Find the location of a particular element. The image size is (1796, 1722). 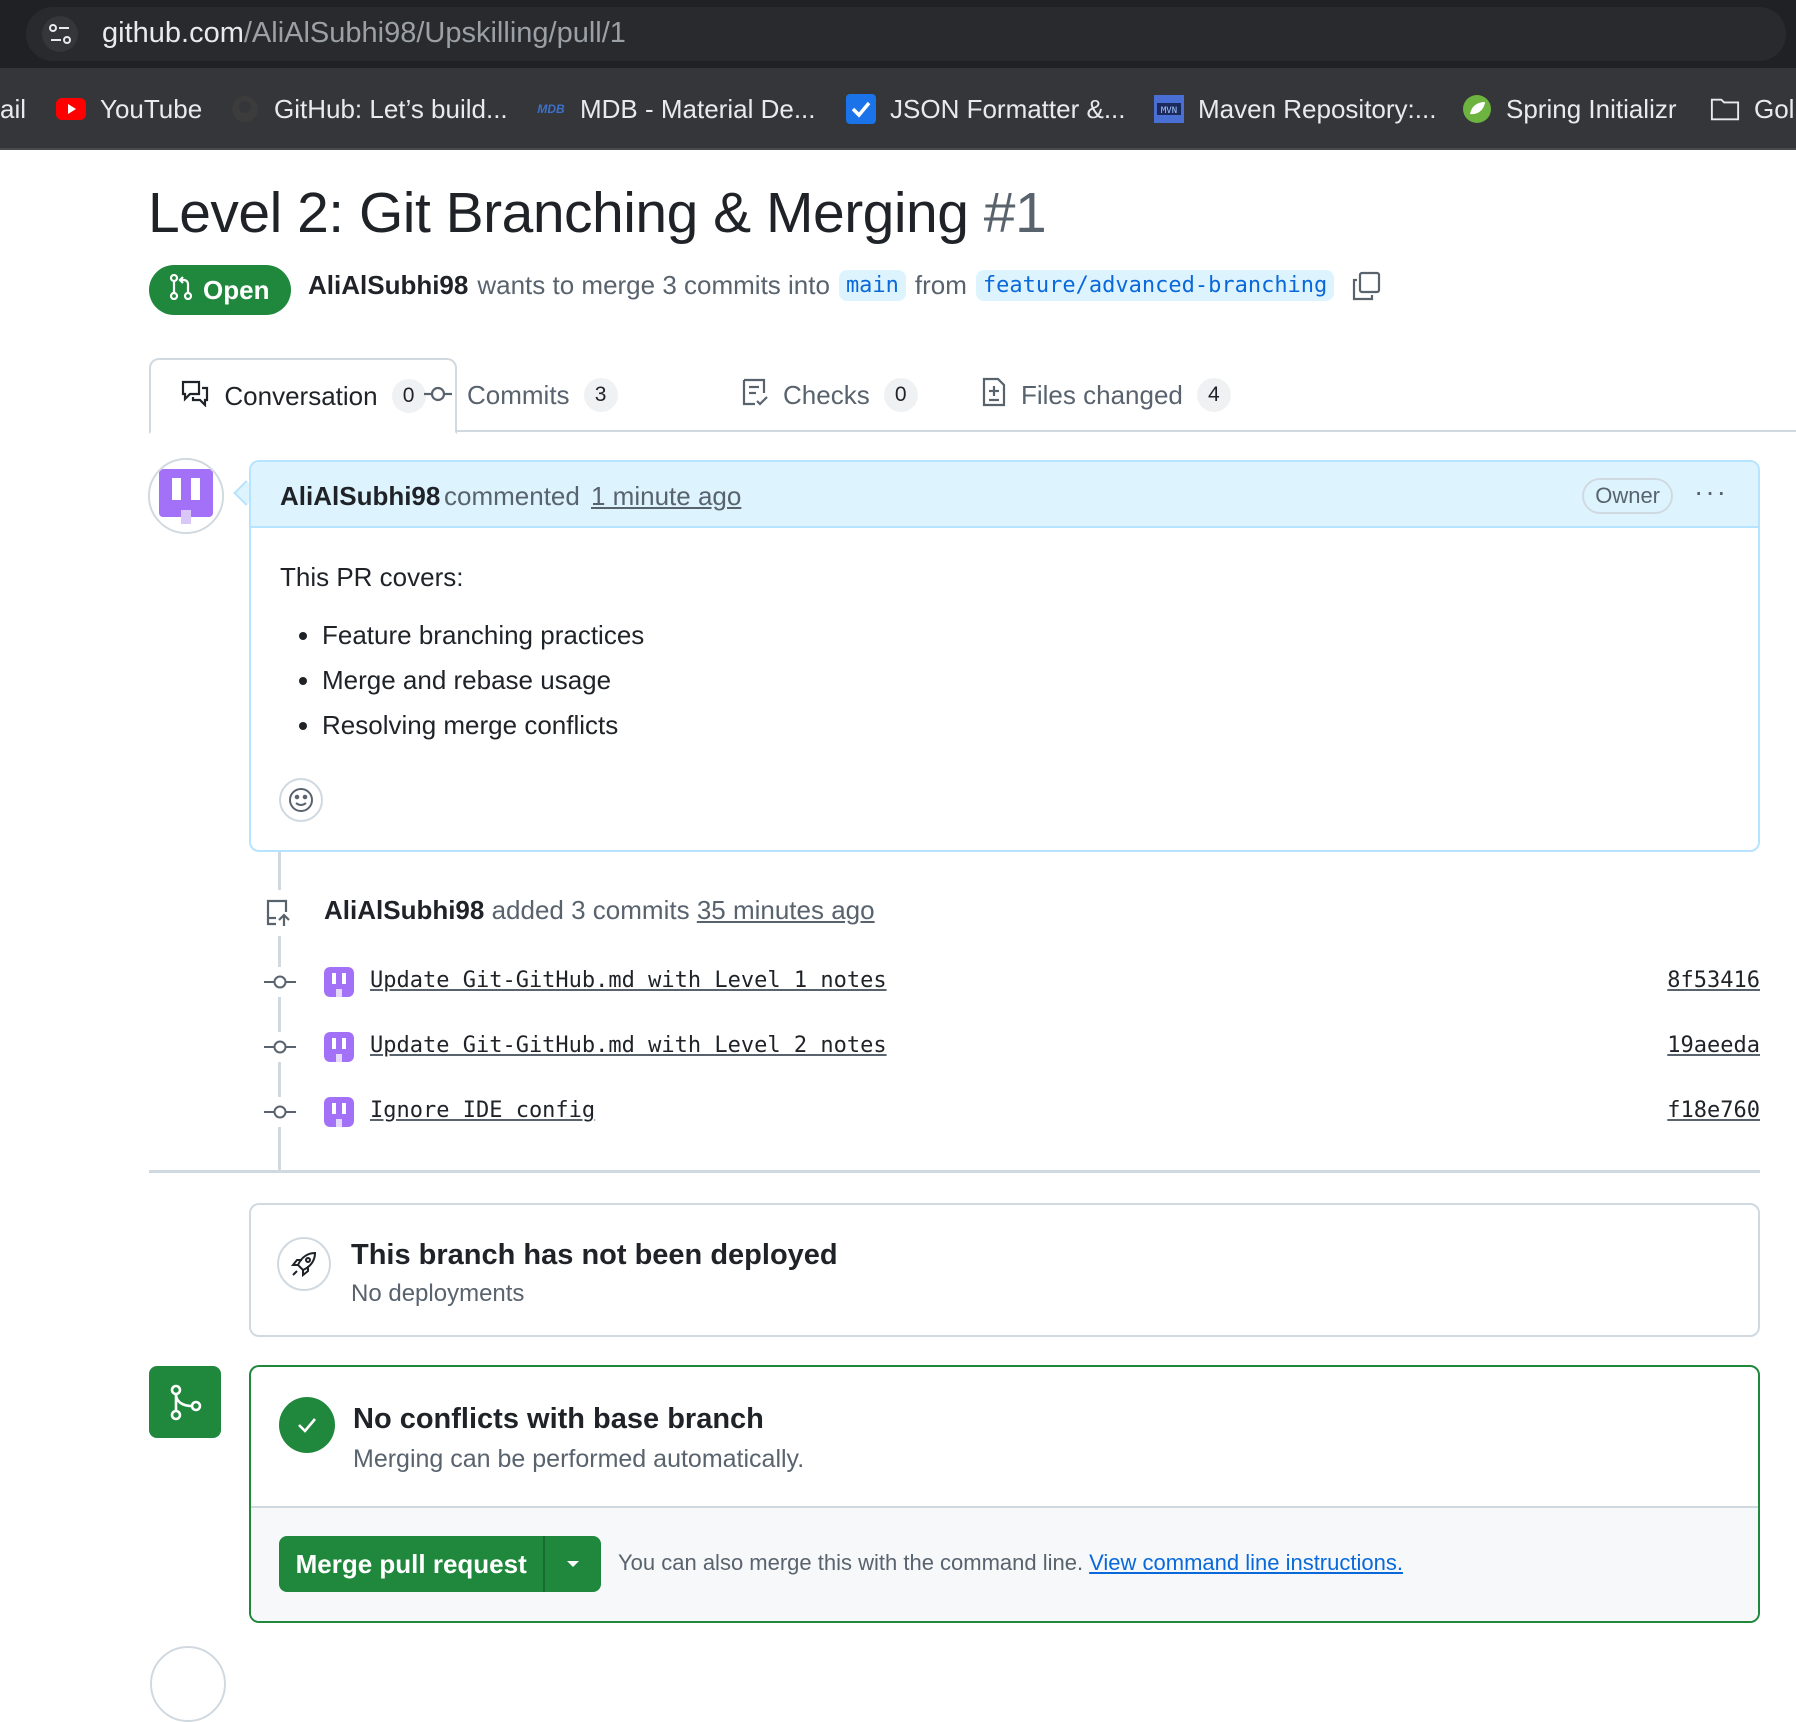

comment-action: commented is located at coordinates (512, 496).